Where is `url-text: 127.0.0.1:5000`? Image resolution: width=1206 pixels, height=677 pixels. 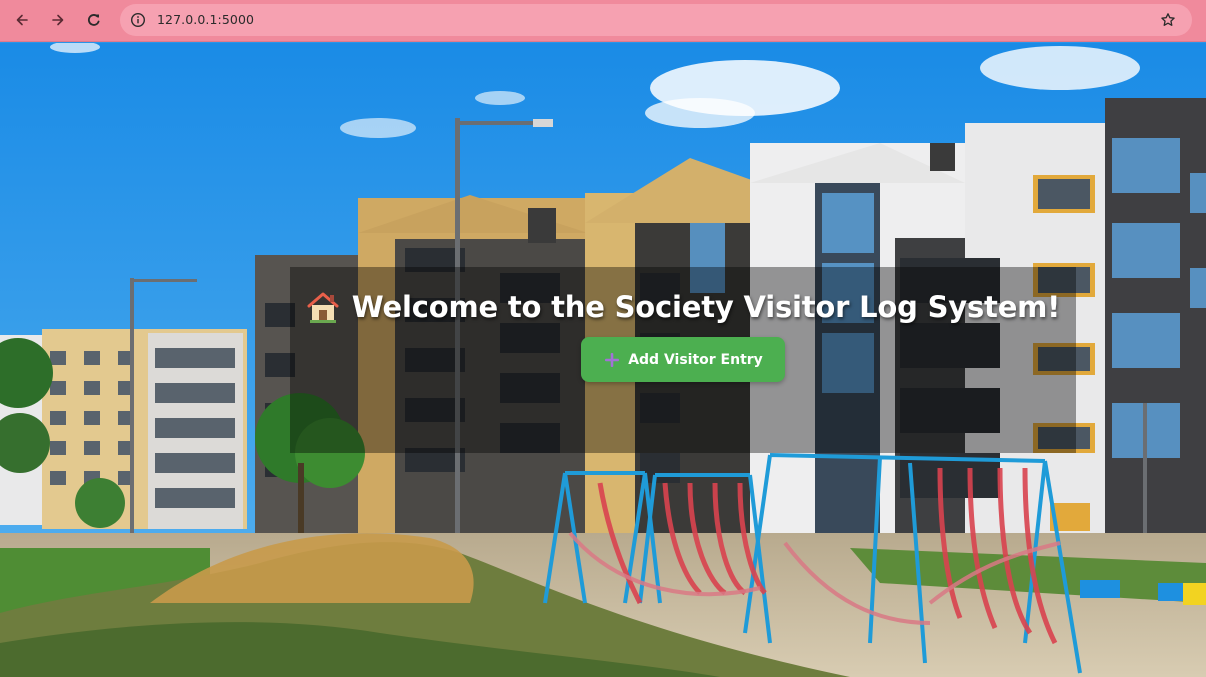 url-text: 127.0.0.1:5000 is located at coordinates (205, 19).